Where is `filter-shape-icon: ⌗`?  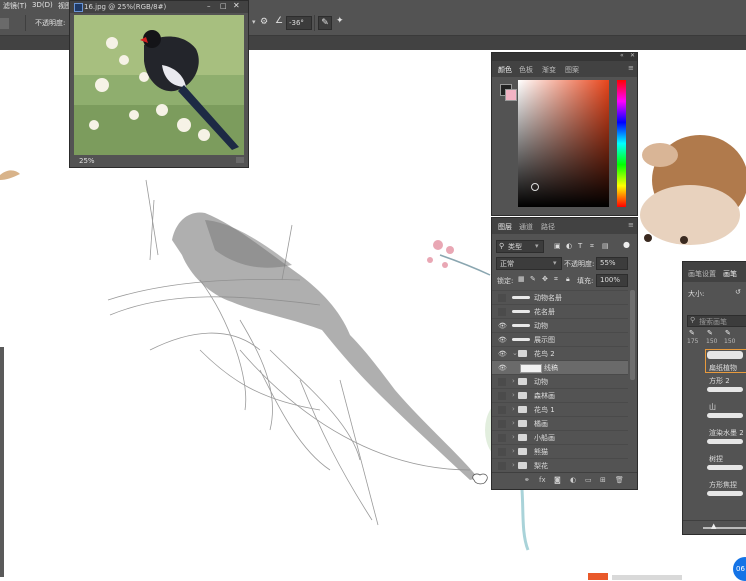
filter-shape-icon: ⌗ is located at coordinates (592, 246).